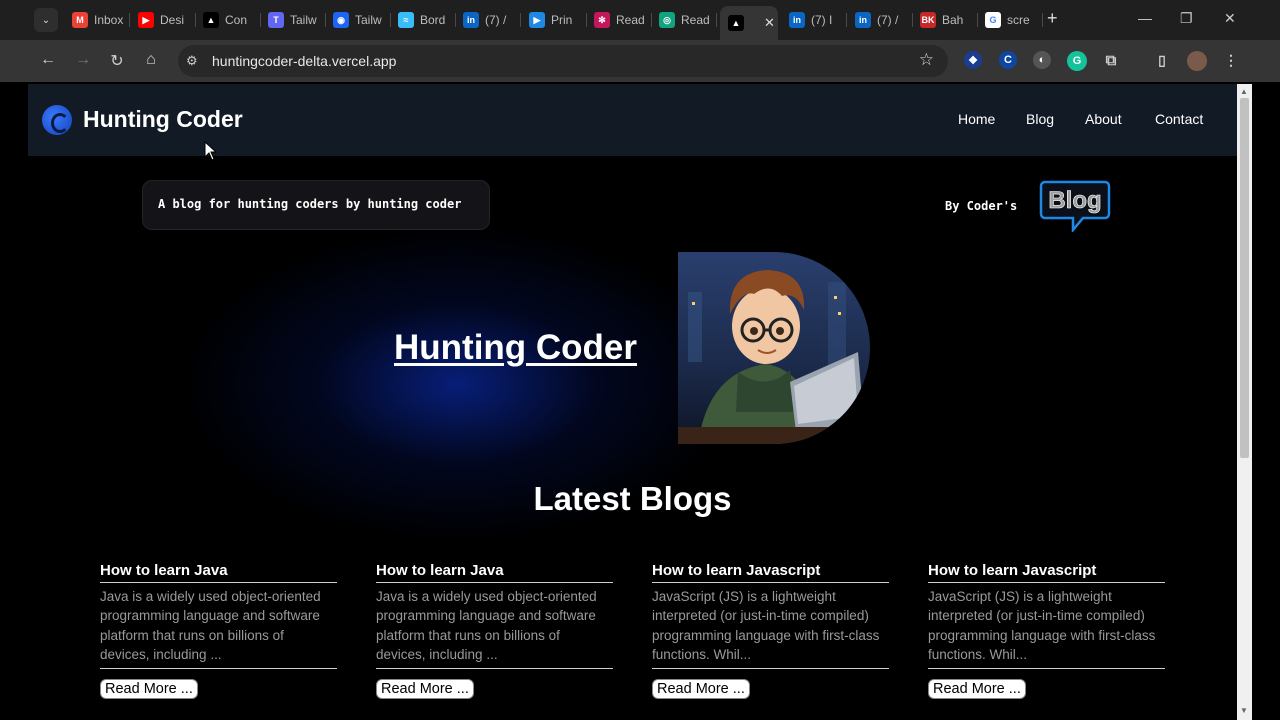 This screenshot has width=1280, height=720. Describe the element at coordinates (1231, 60) in the screenshot. I see `menu-kebab-icon: ⋮` at that location.